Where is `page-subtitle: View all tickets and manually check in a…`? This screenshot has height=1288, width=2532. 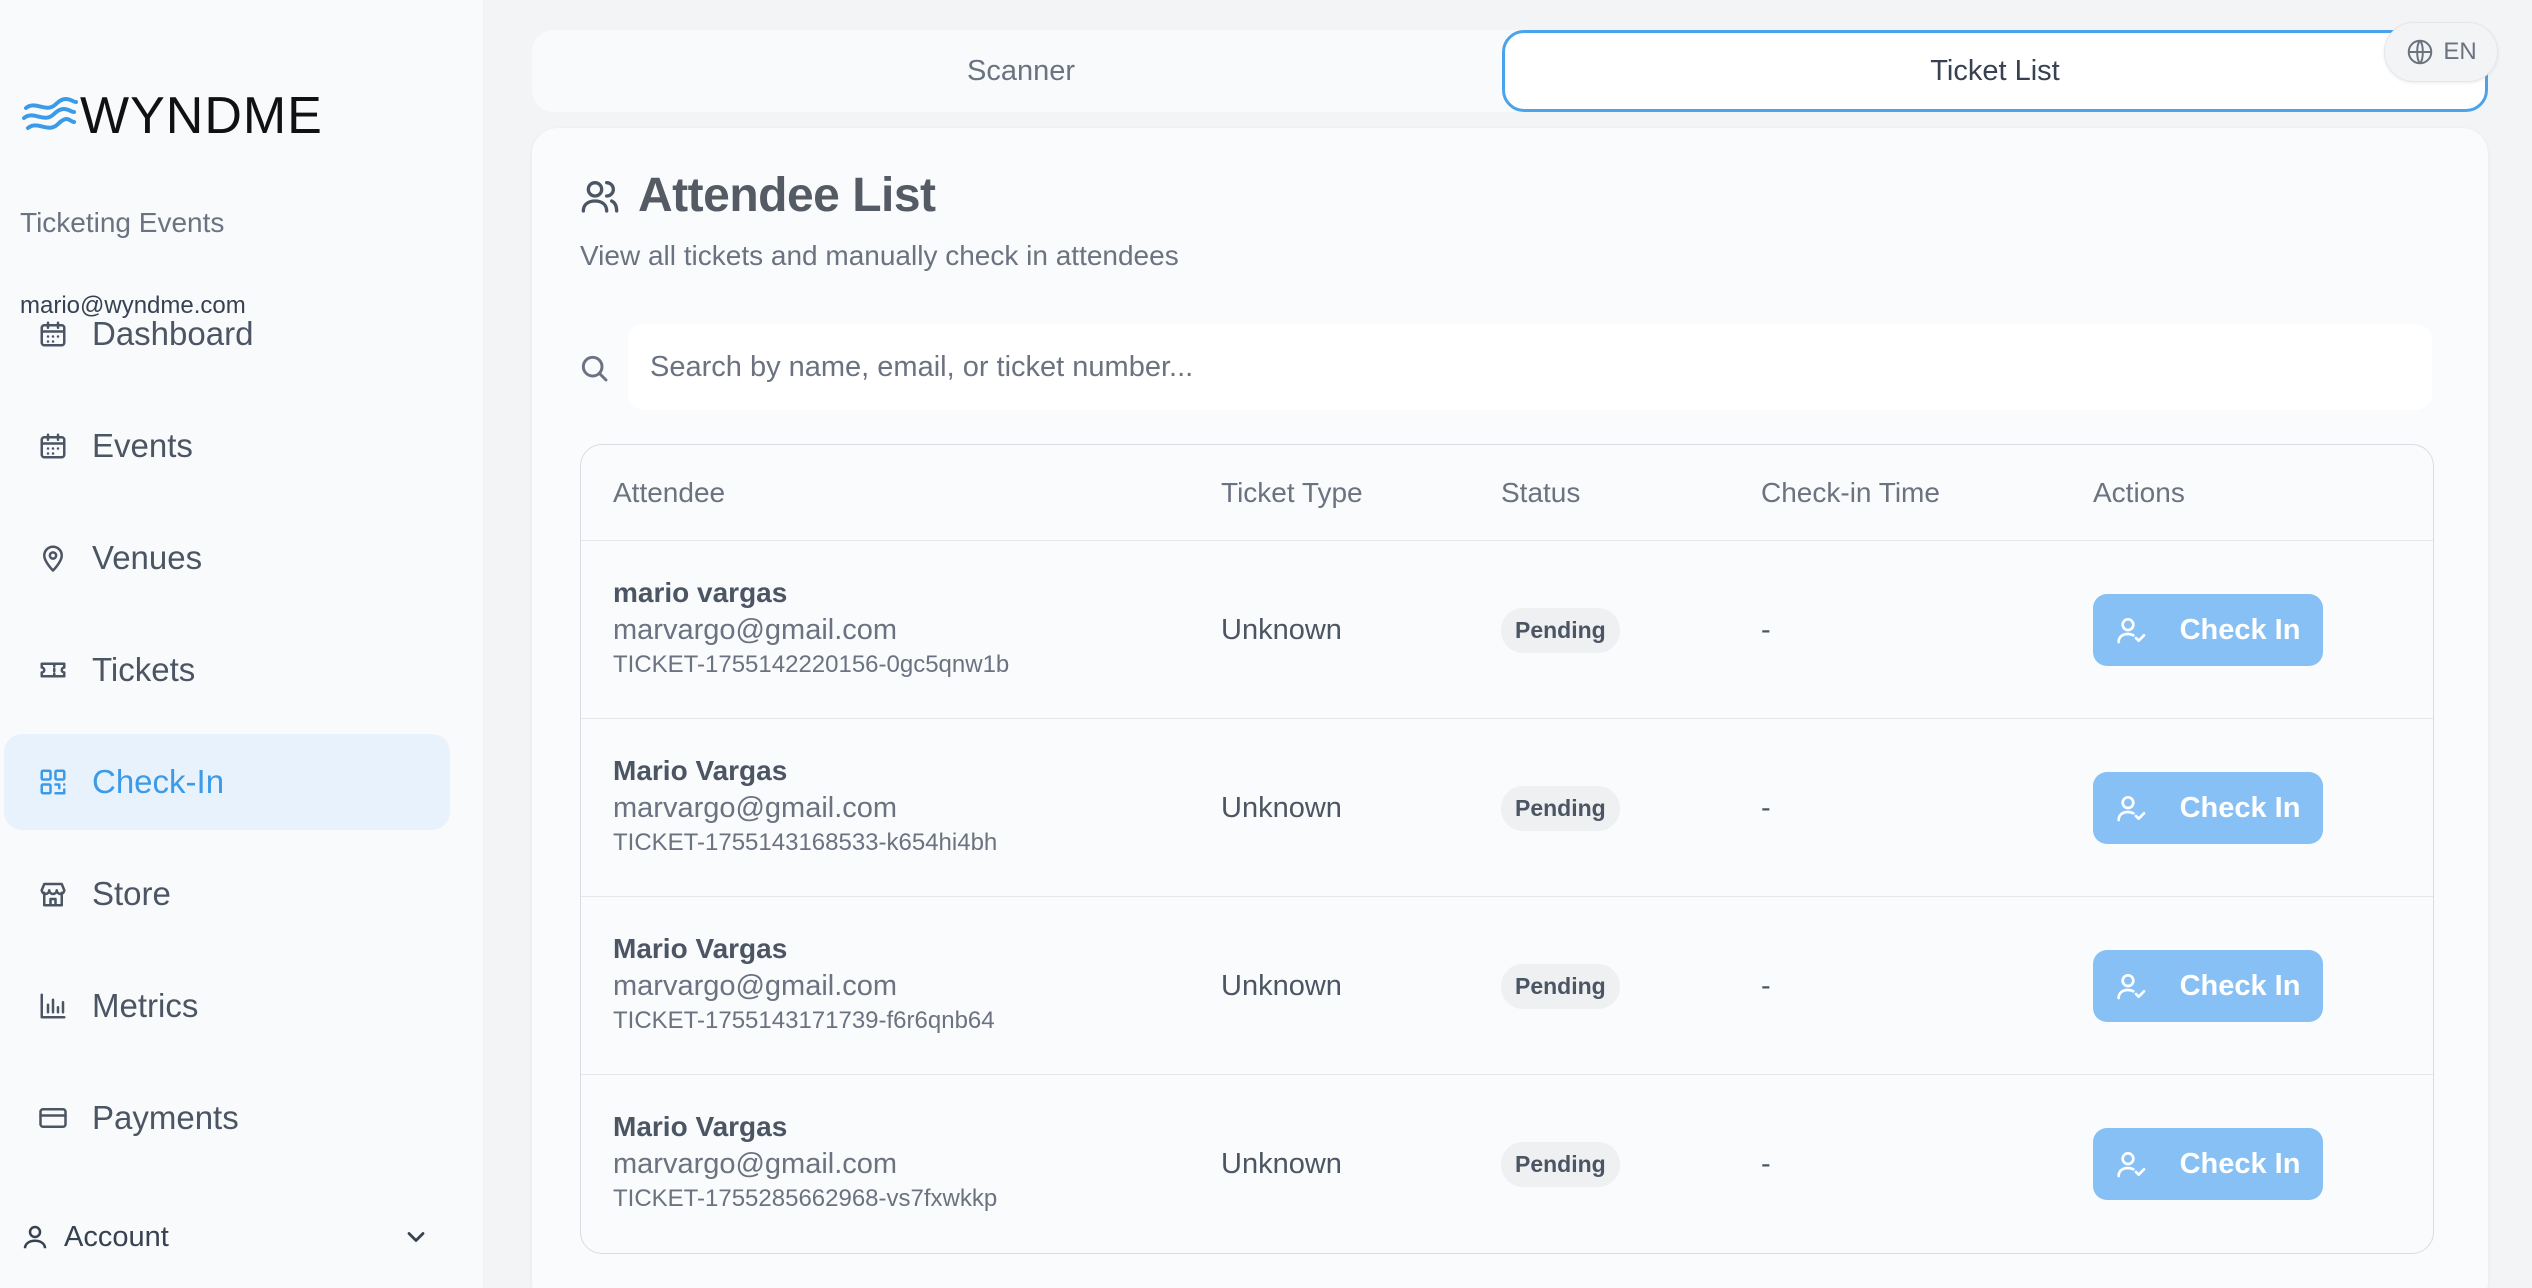 page-subtitle: View all tickets and manually check in a… is located at coordinates (879, 255).